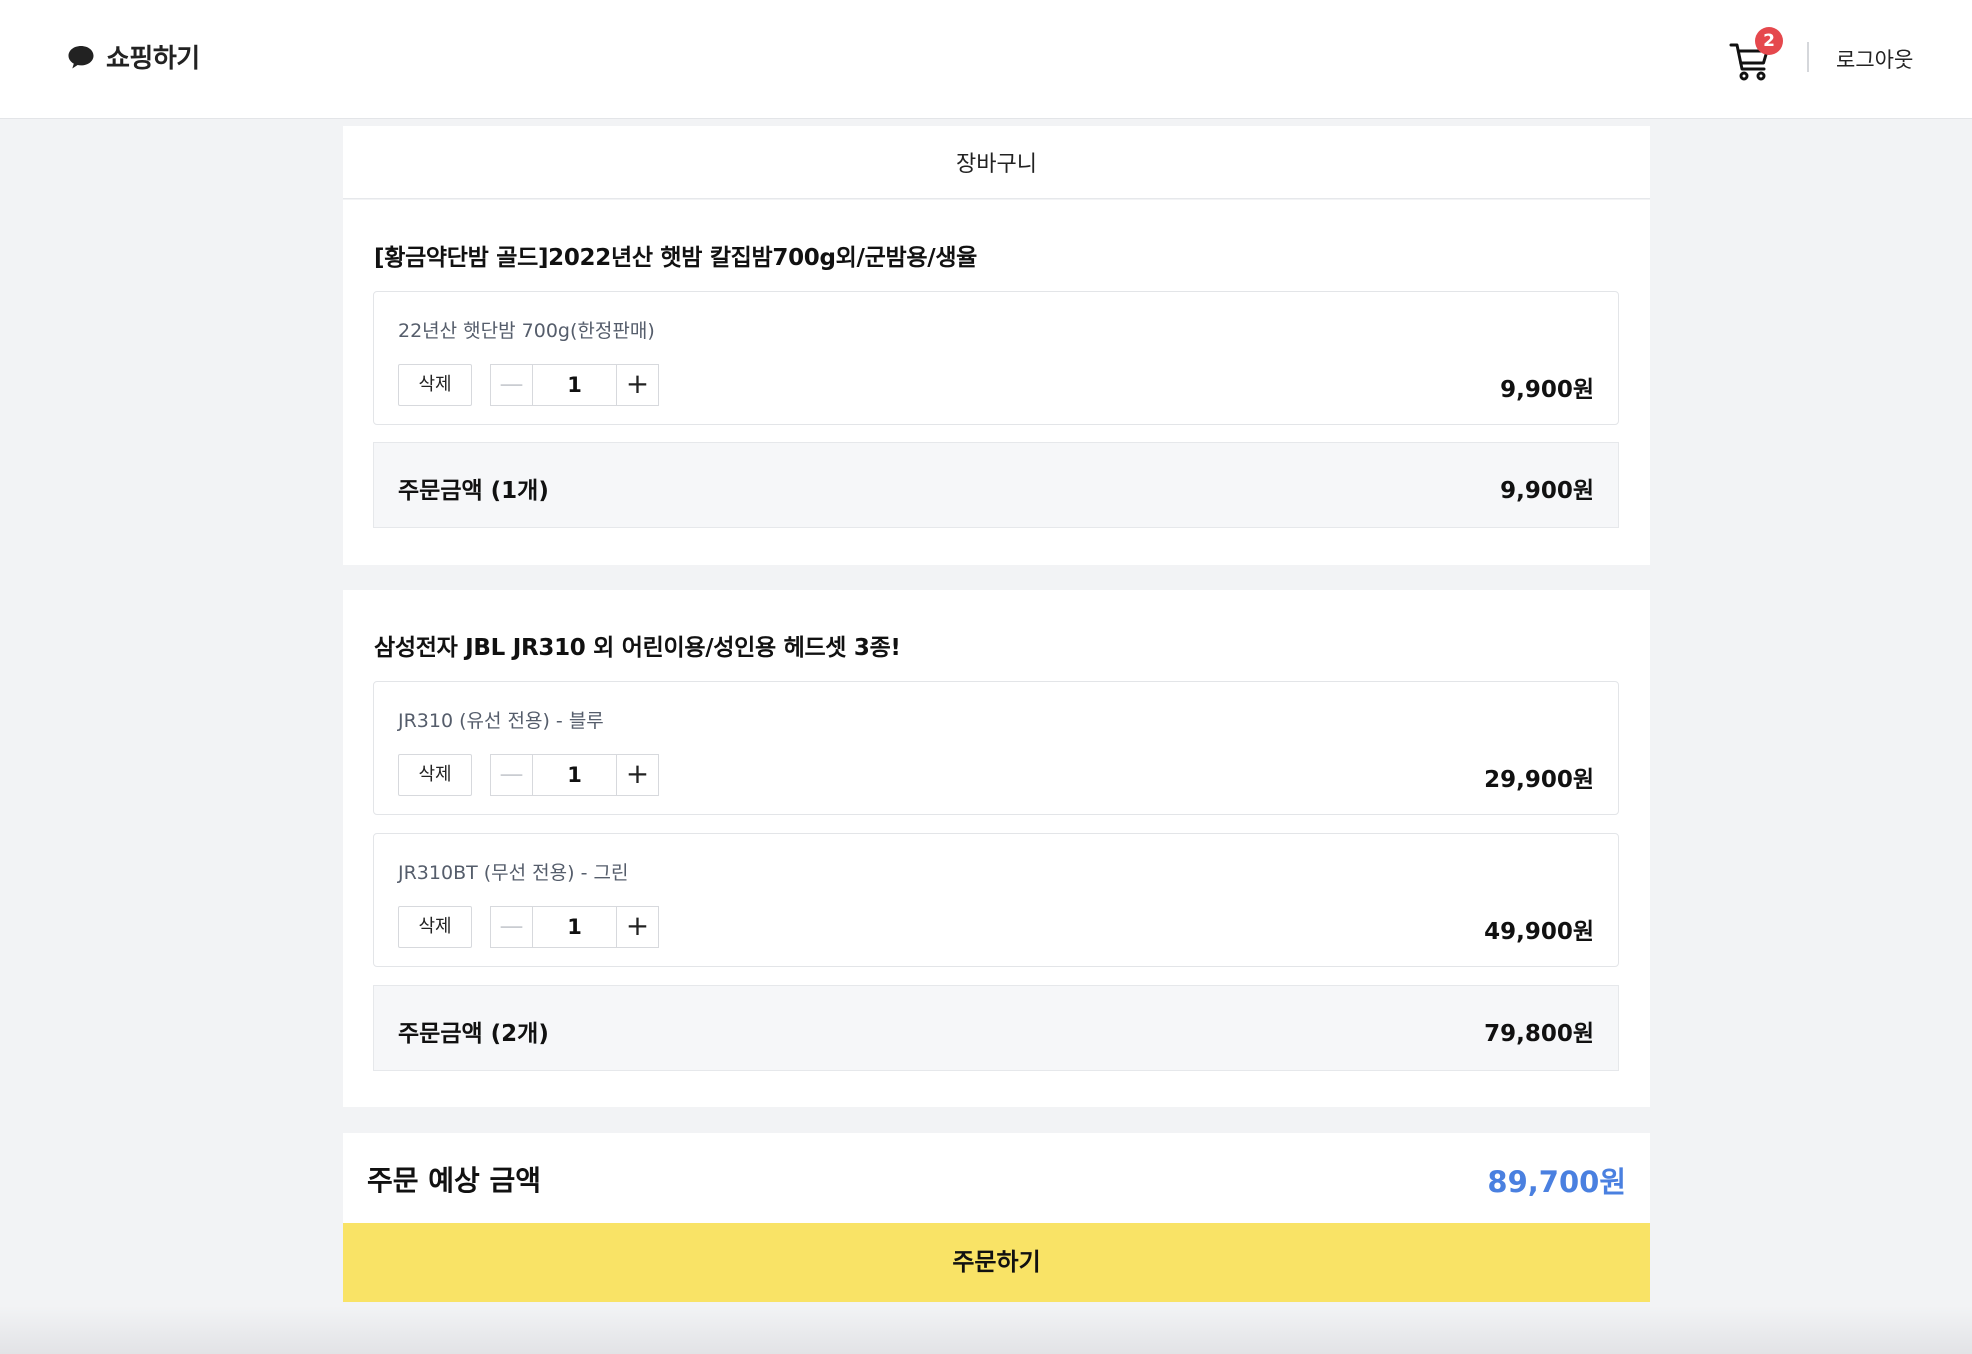 The height and width of the screenshot is (1354, 1972). I want to click on product-title: 삼성전자 JBL JR310 외 어린이용/성인용 헤드셋 3종!, so click(637, 645).